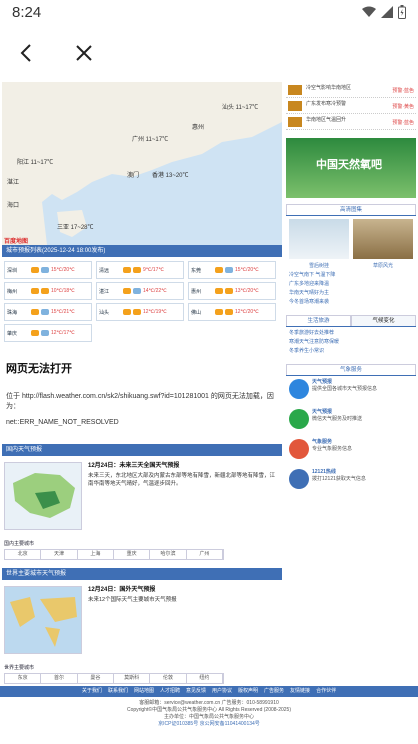  Describe the element at coordinates (351, 369) in the screenshot. I see `tab-service: 气象服务` at that location.